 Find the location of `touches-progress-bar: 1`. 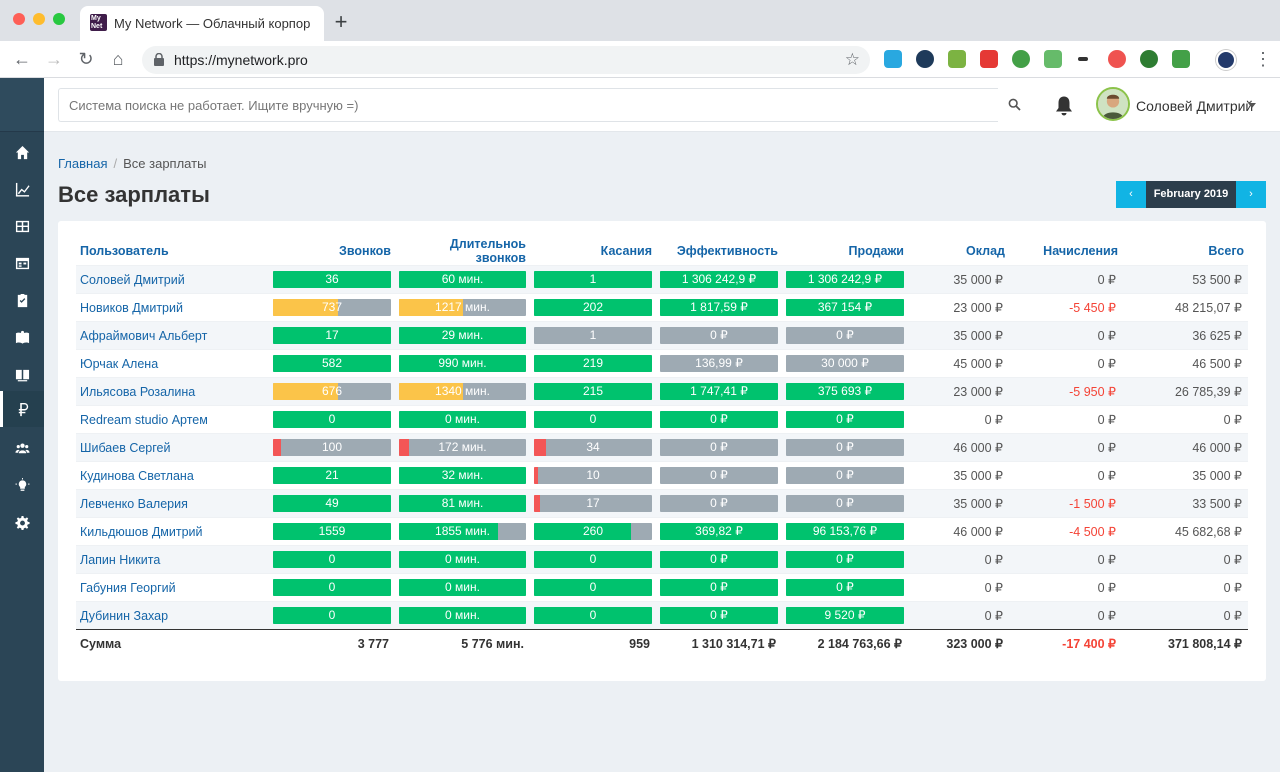

touches-progress-bar: 1 is located at coordinates (593, 279).